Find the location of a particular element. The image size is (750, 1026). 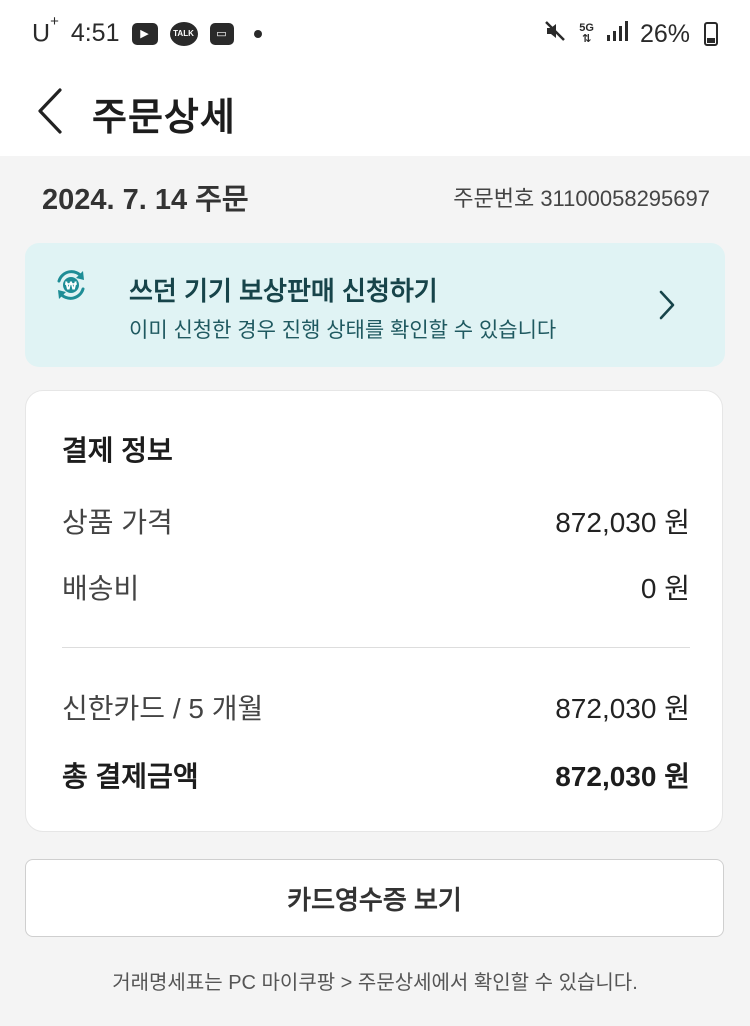

total-label: 총 결제금액 is located at coordinates (130, 776).